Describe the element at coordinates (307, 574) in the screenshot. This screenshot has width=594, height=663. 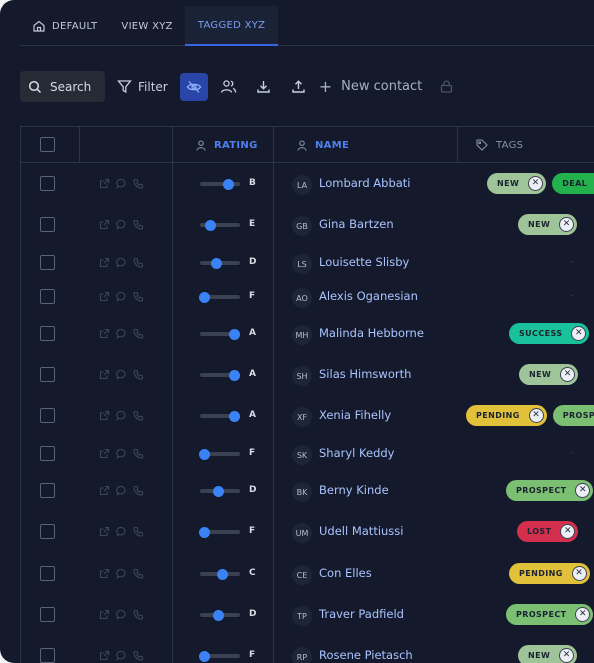
I see `table-row: C CE Con Elles PENDING ✕` at that location.